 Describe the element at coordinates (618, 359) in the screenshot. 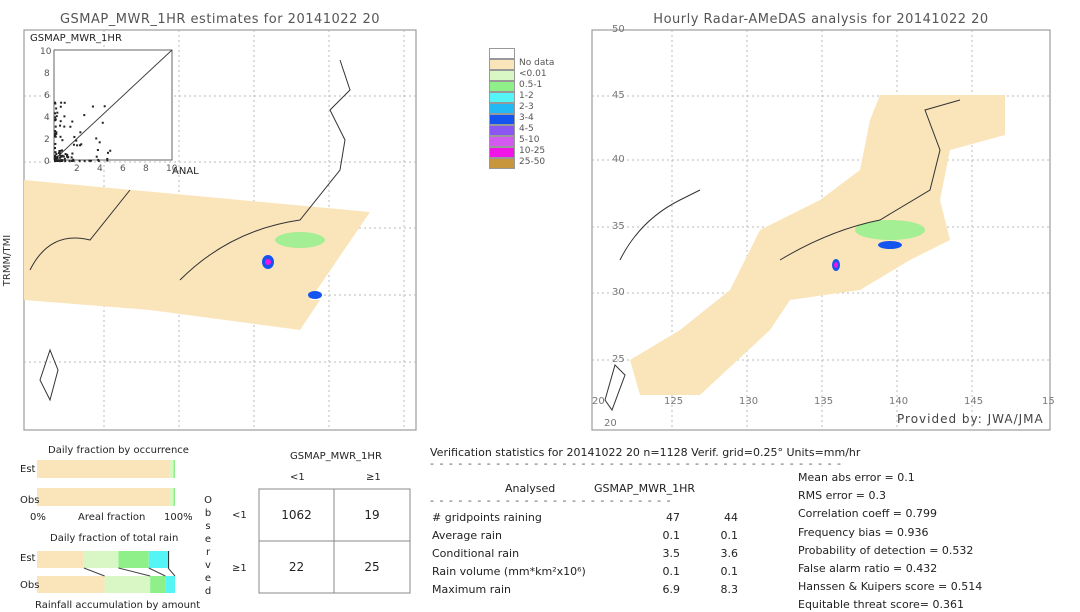

I see `lat-tick: 25` at that location.